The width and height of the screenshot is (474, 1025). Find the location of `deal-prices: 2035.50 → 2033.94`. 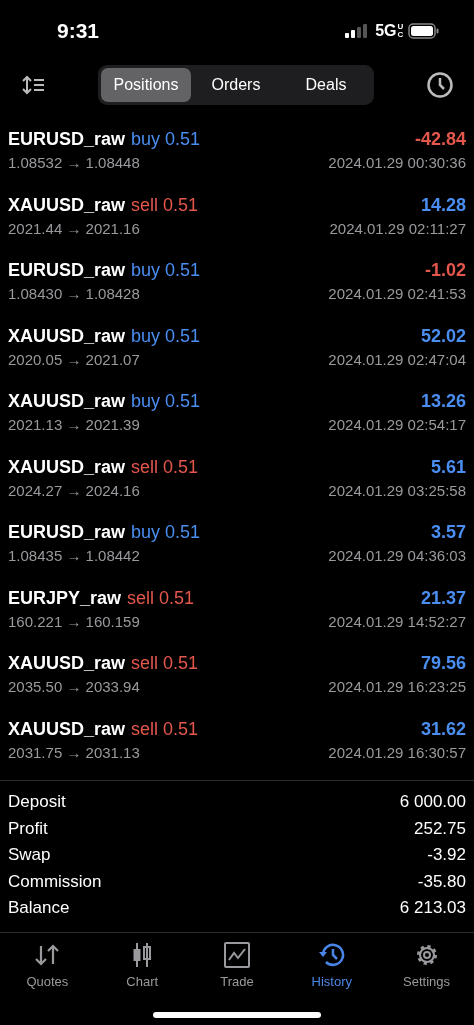

deal-prices: 2035.50 → 2033.94 is located at coordinates (74, 686).